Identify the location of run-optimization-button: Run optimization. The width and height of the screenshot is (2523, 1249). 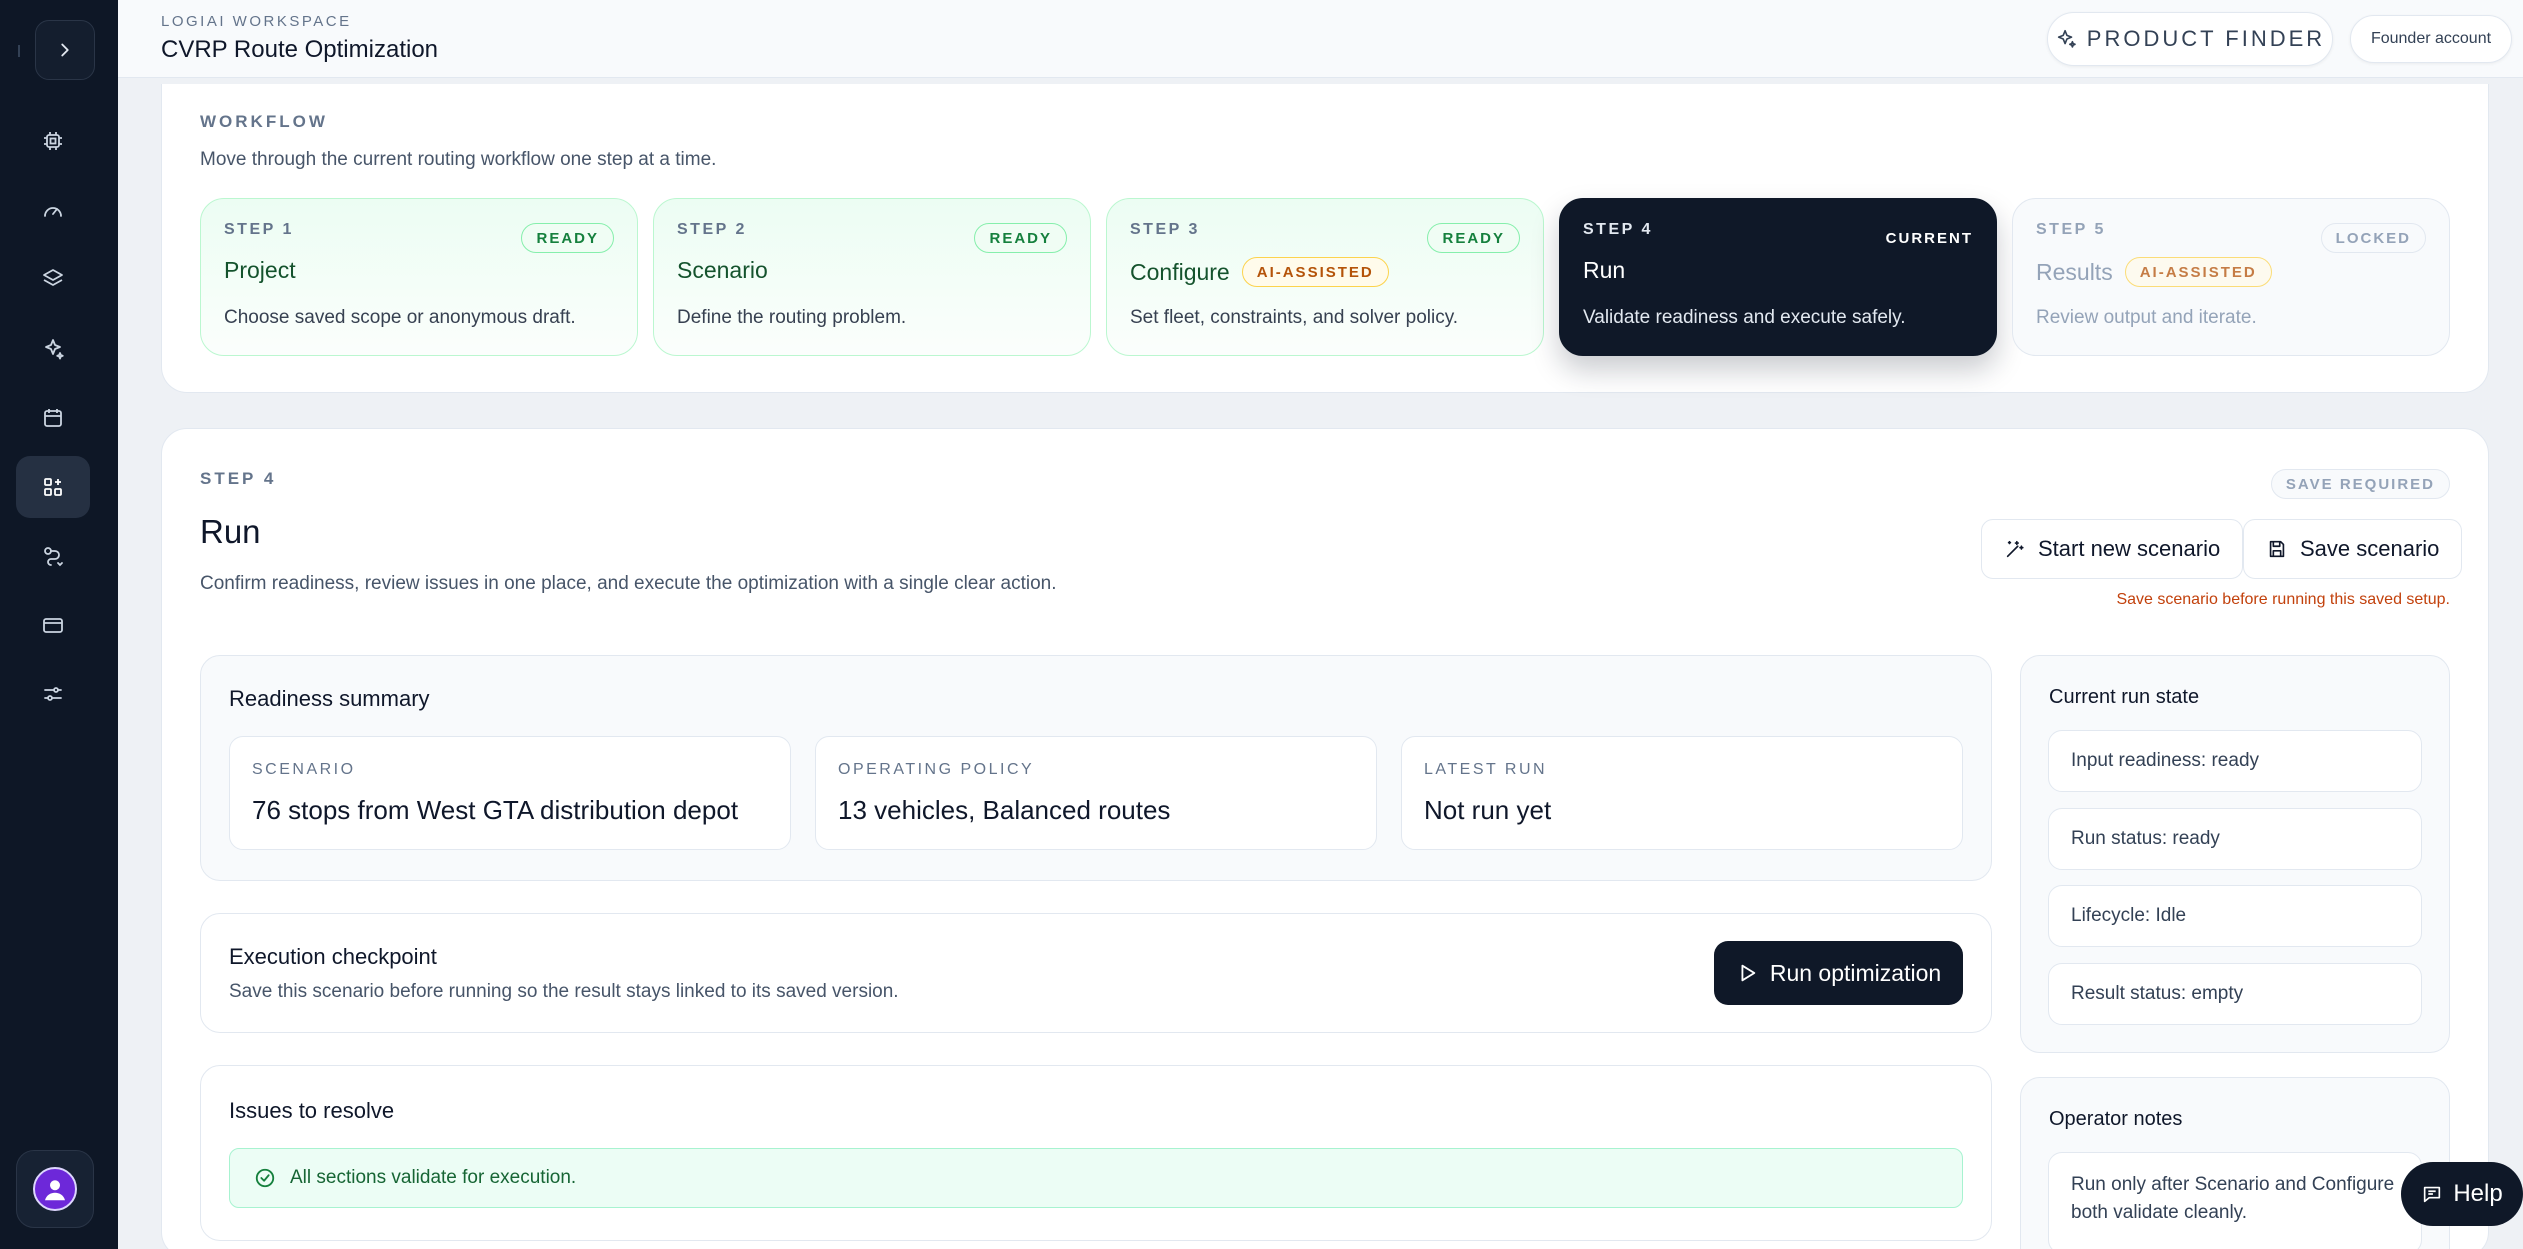
(1838, 973).